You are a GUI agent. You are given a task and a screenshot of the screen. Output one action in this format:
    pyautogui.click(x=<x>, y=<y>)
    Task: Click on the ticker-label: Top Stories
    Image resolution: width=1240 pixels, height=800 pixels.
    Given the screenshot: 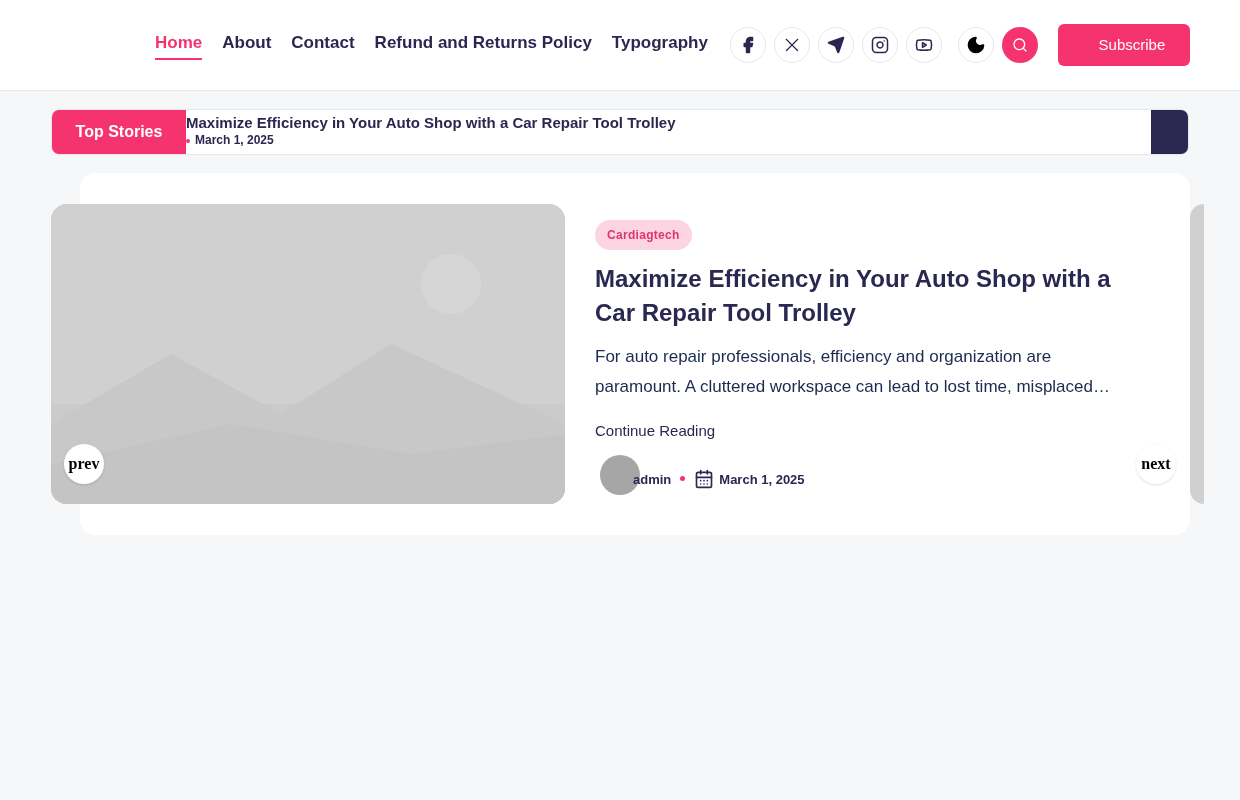 What is the action you would take?
    pyautogui.click(x=119, y=132)
    